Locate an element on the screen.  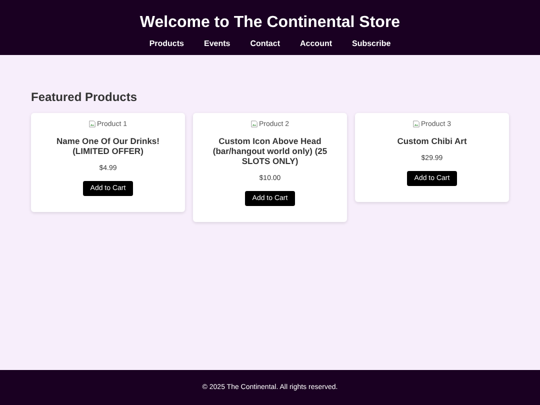
nav-link: Events is located at coordinates (217, 44).